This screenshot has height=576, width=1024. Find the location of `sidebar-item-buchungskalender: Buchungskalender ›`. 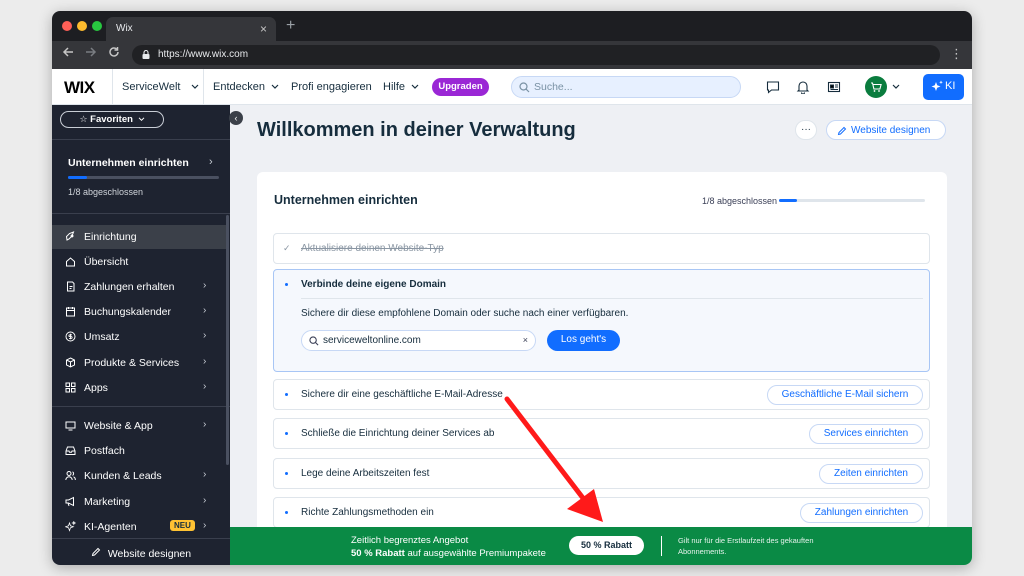

sidebar-item-buchungskalender: Buchungskalender › is located at coordinates (139, 312).